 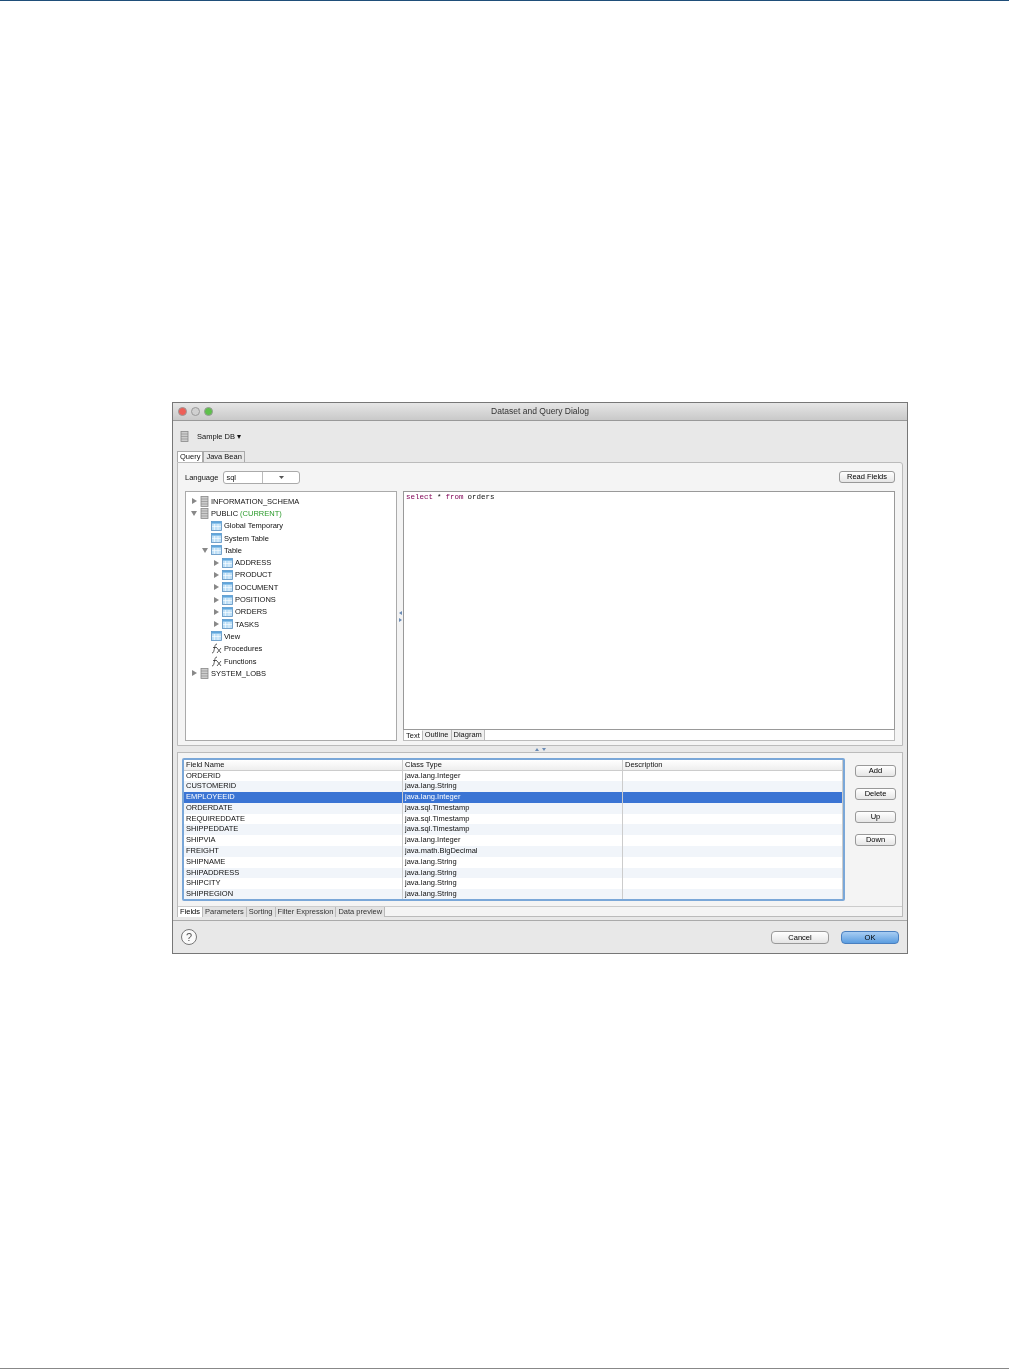 I want to click on left-arrow-icon, so click(x=400, y=612).